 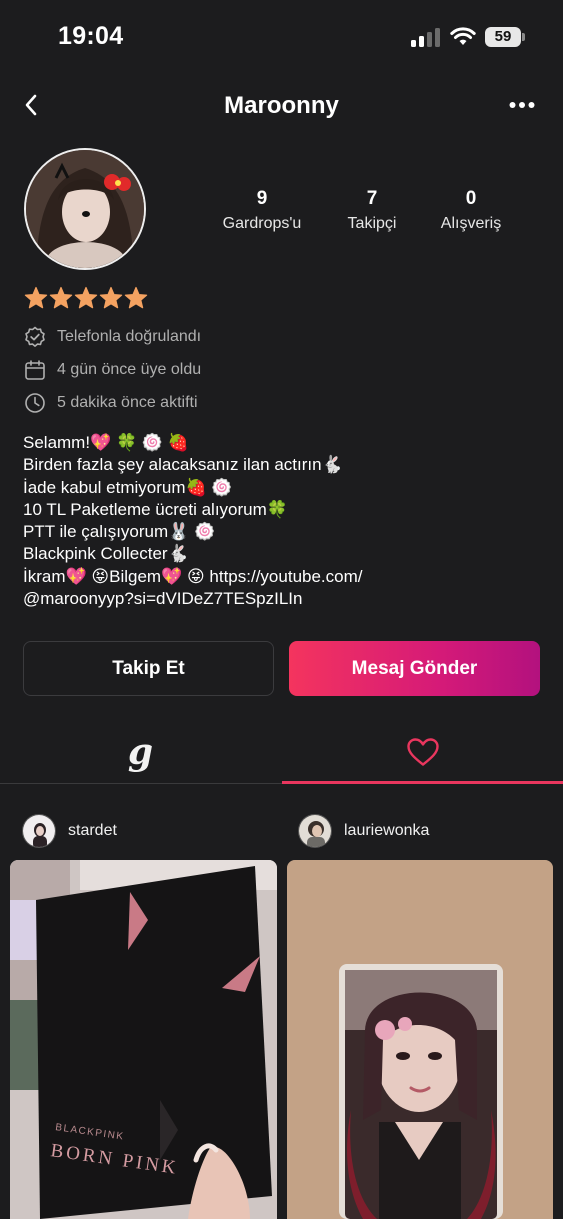 I want to click on battery-tip, so click(x=523, y=37).